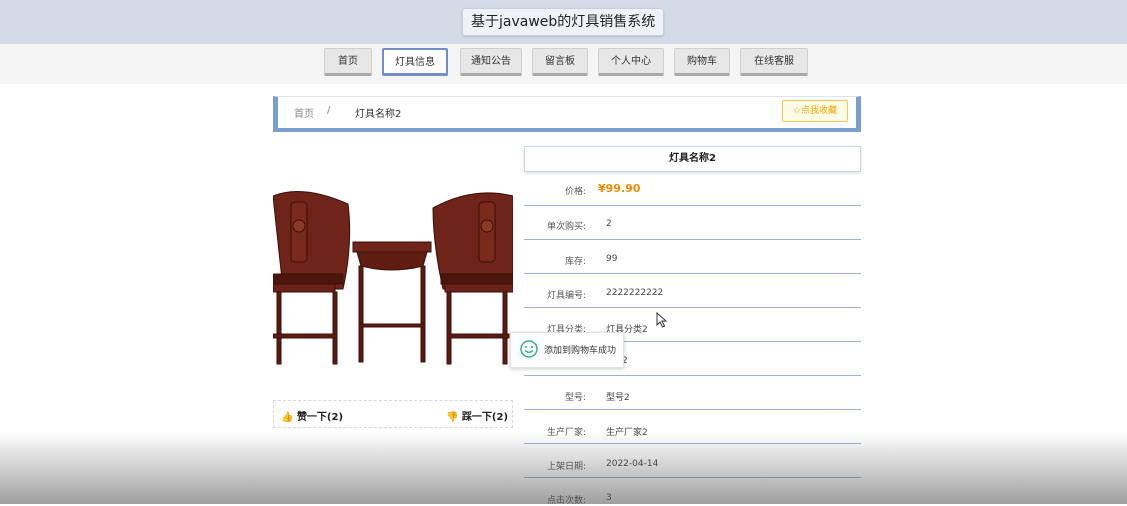 The width and height of the screenshot is (1127, 506). What do you see at coordinates (627, 433) in the screenshot?
I see `manufacturer-value: 生产厂家2` at bounding box center [627, 433].